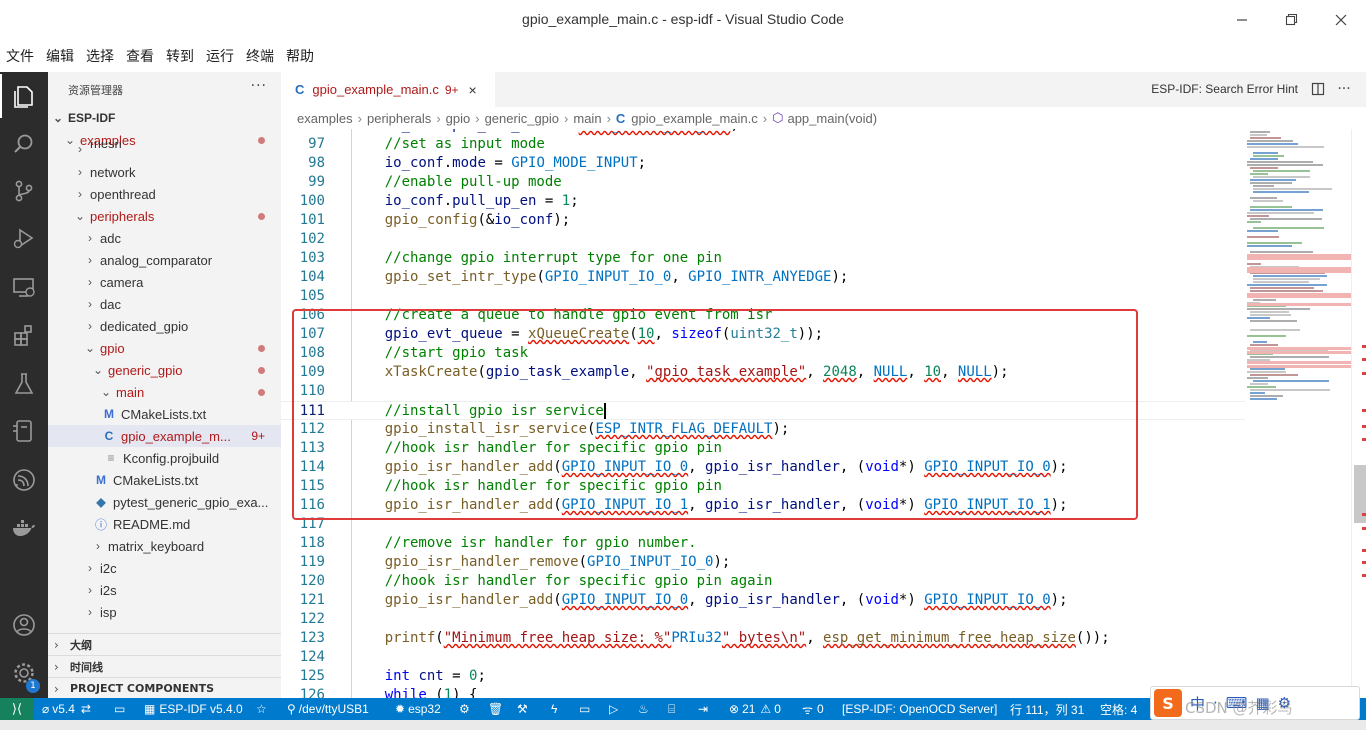  What do you see at coordinates (24, 625) in the screenshot?
I see `account-icon` at bounding box center [24, 625].